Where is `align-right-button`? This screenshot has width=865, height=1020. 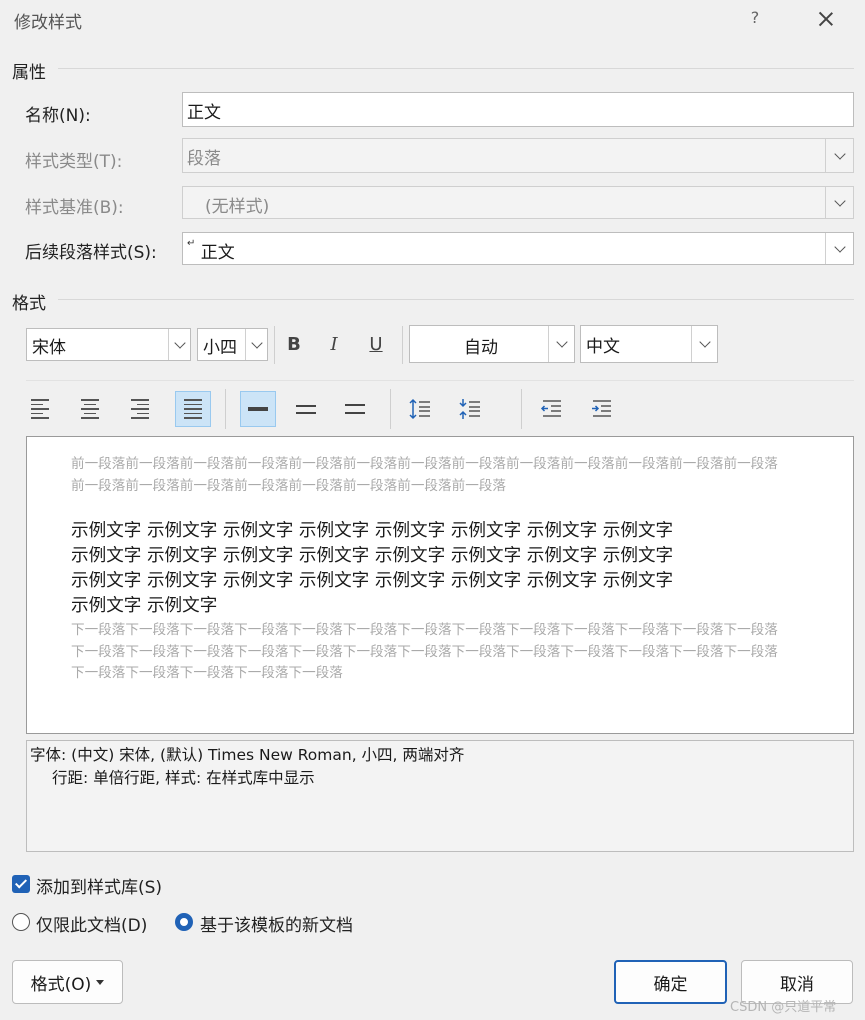 align-right-button is located at coordinates (140, 409).